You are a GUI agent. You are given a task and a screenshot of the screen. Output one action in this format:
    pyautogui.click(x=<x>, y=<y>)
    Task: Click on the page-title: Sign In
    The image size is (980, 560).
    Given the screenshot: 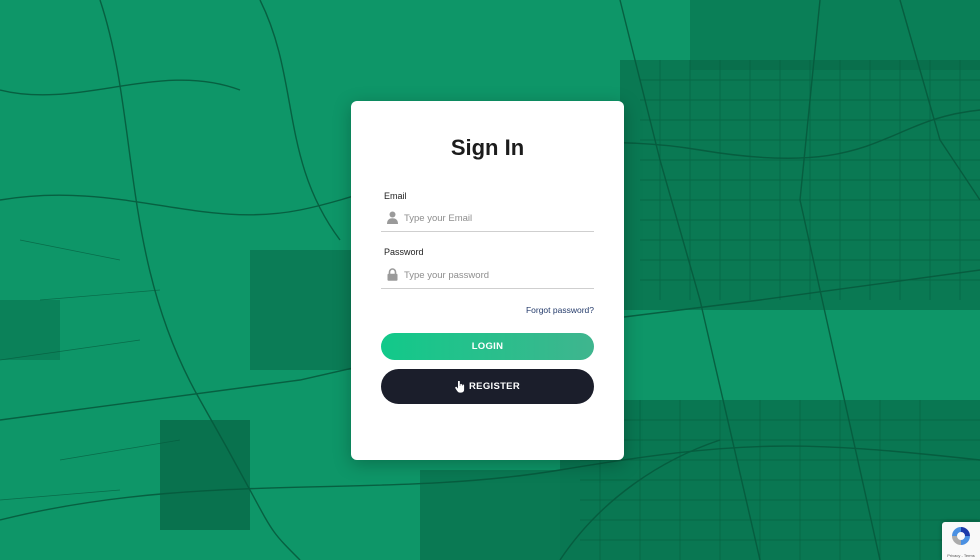 What is the action you would take?
    pyautogui.click(x=487, y=147)
    